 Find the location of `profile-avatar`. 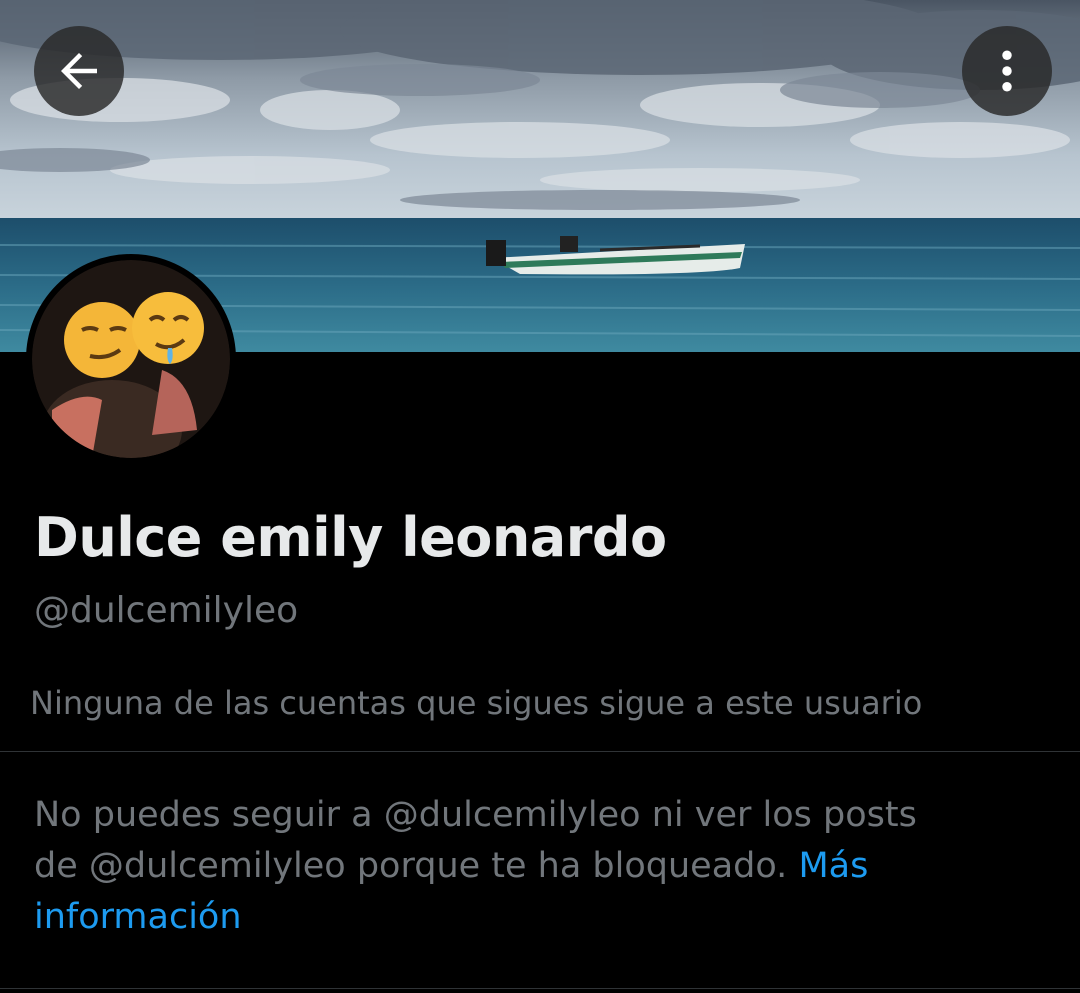

profile-avatar is located at coordinates (131, 359).